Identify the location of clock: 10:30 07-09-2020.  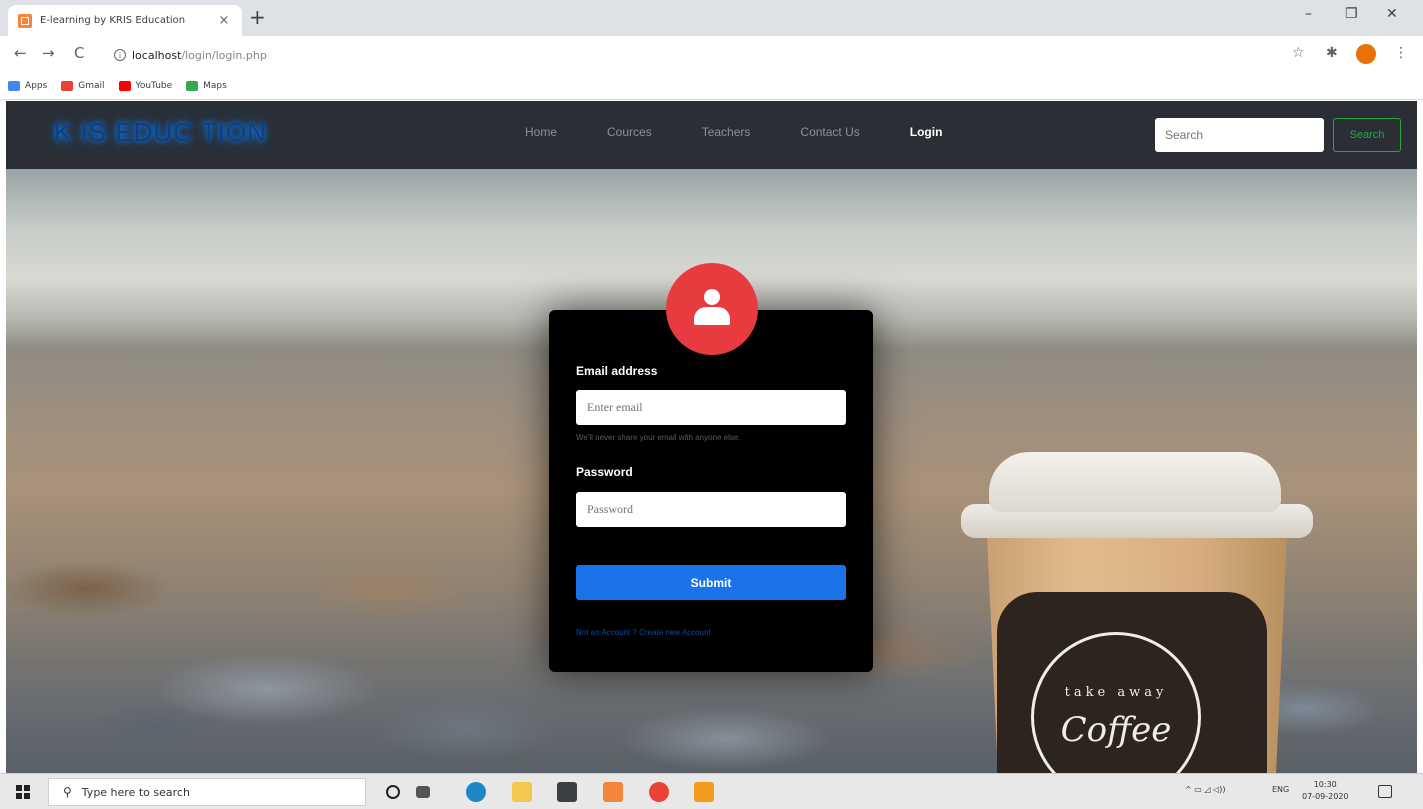
(1325, 791).